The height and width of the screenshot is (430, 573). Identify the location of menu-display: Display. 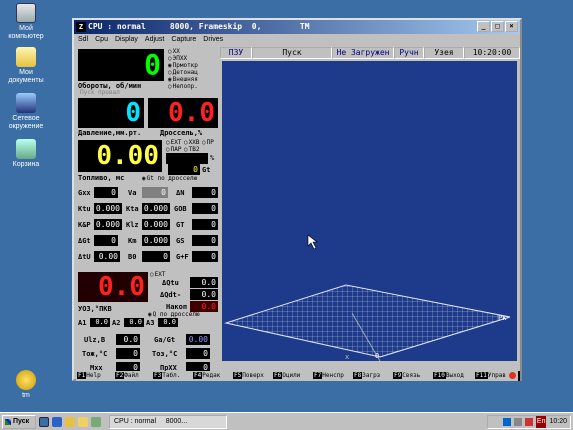
(126, 39).